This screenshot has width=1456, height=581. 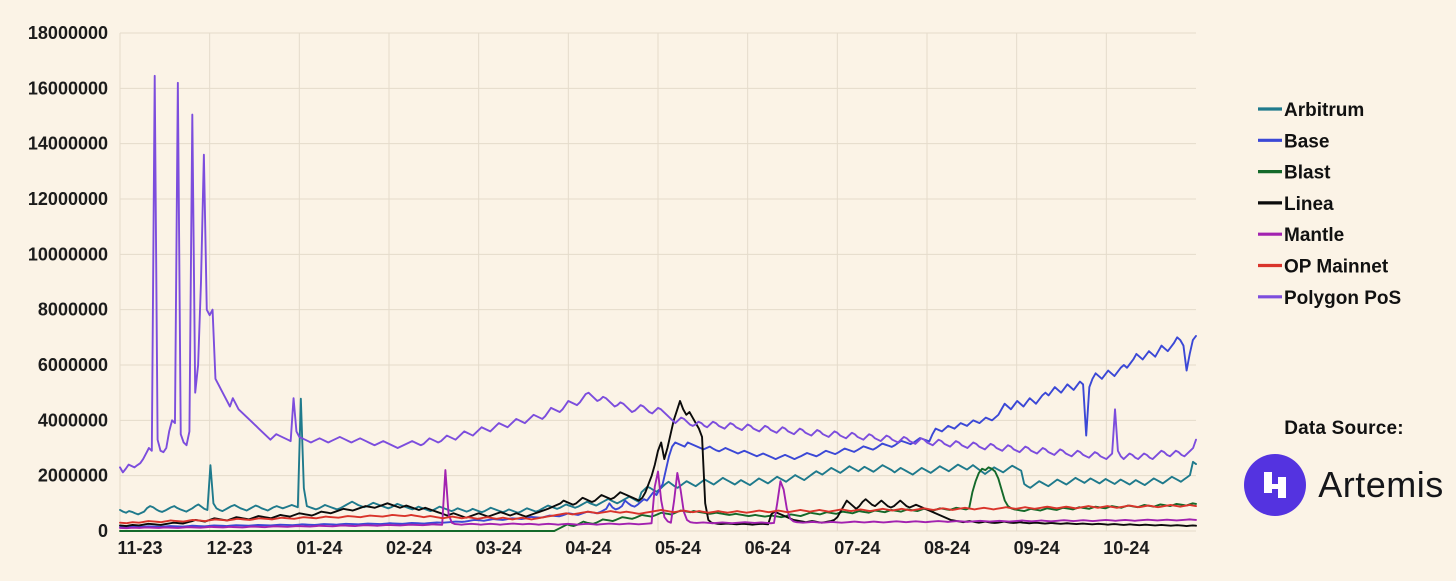 What do you see at coordinates (499, 548) in the screenshot?
I see `x-tick-label: 03-24` at bounding box center [499, 548].